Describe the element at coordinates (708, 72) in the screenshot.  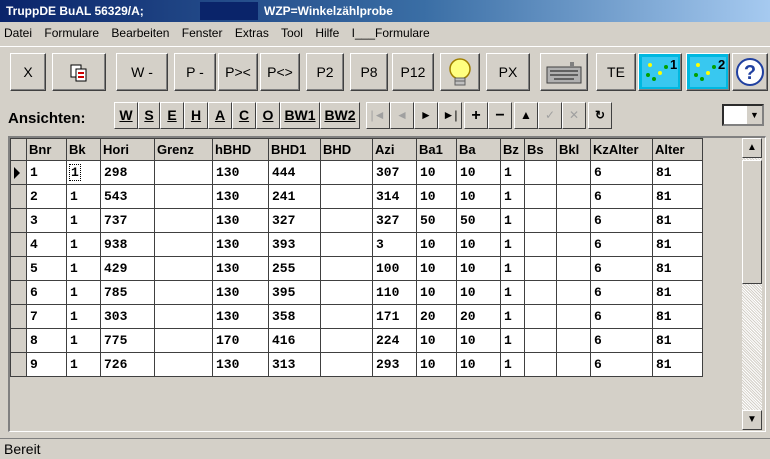
I see `map-layer-2-button: 2` at that location.